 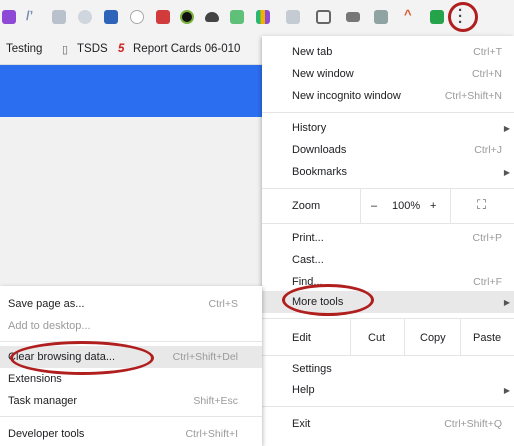 What do you see at coordinates (137, 17) in the screenshot?
I see `clock-extension-icon` at bounding box center [137, 17].